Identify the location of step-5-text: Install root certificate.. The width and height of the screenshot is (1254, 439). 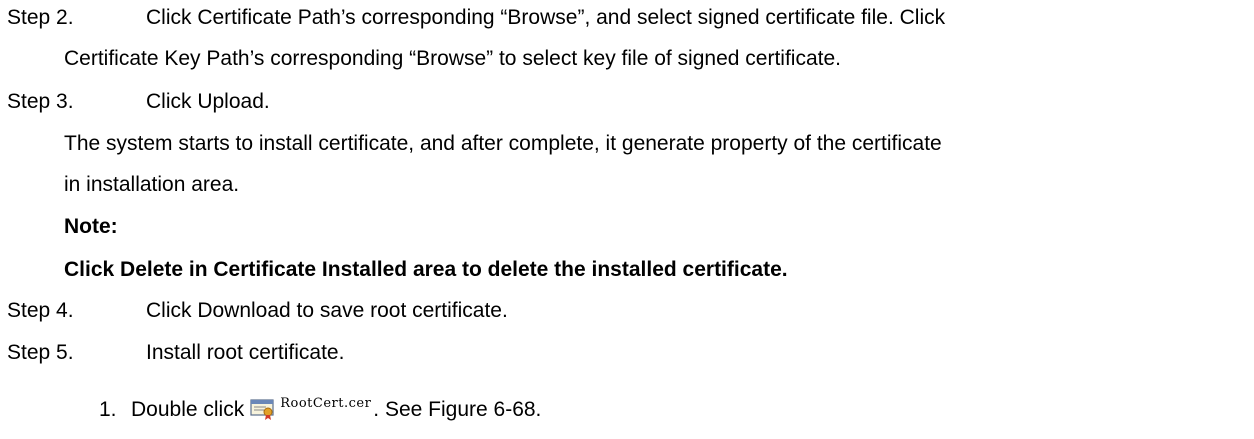
(245, 352).